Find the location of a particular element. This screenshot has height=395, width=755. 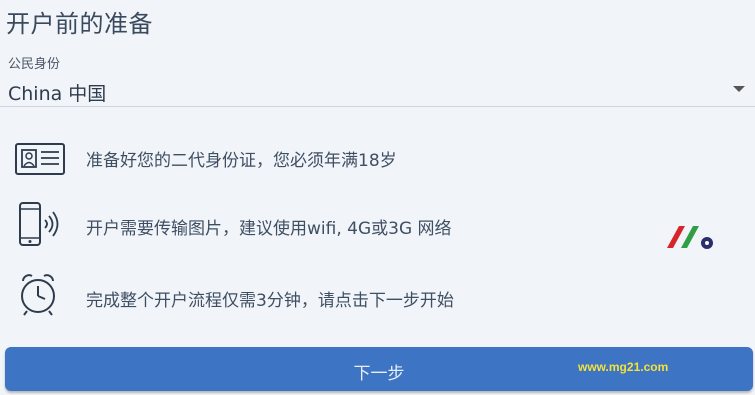

watermark-text: www.mg21.com is located at coordinates (623, 367).